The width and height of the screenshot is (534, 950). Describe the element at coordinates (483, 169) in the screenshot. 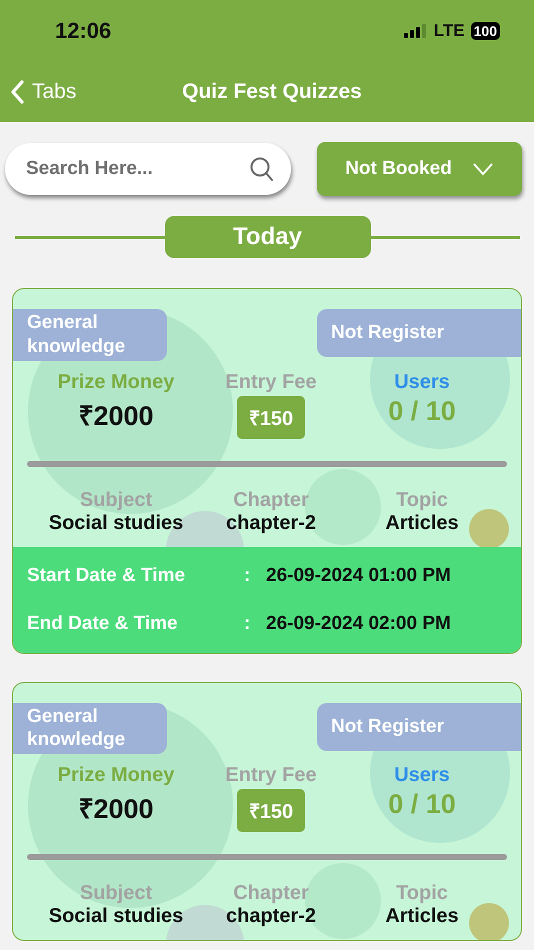

I see `chevron-down-icon` at that location.